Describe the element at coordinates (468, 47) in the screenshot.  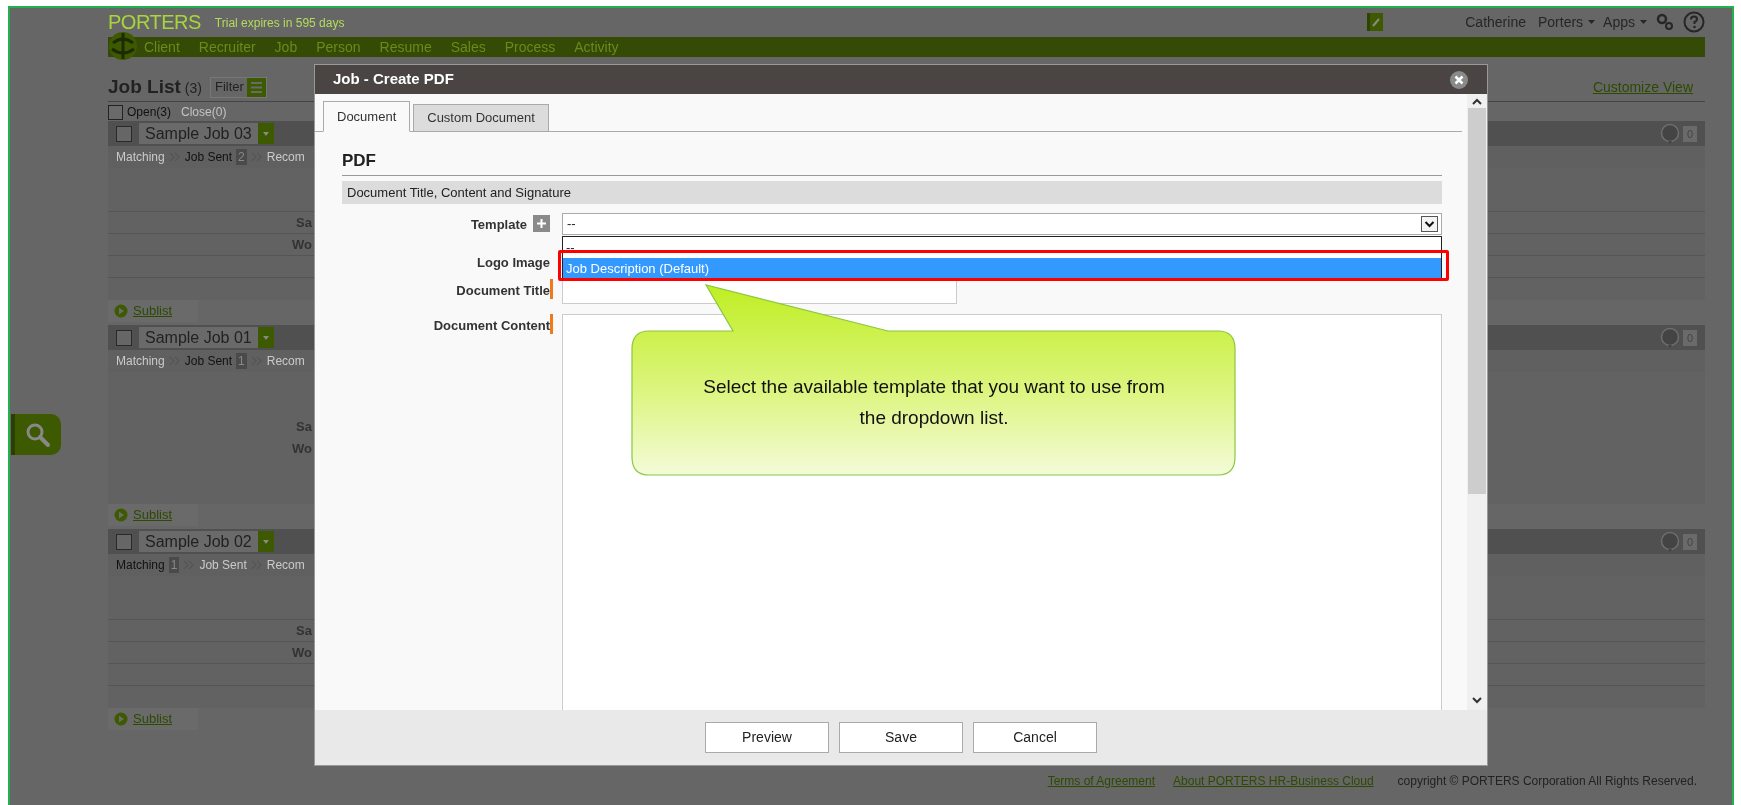
I see `nav-link: Sales` at that location.